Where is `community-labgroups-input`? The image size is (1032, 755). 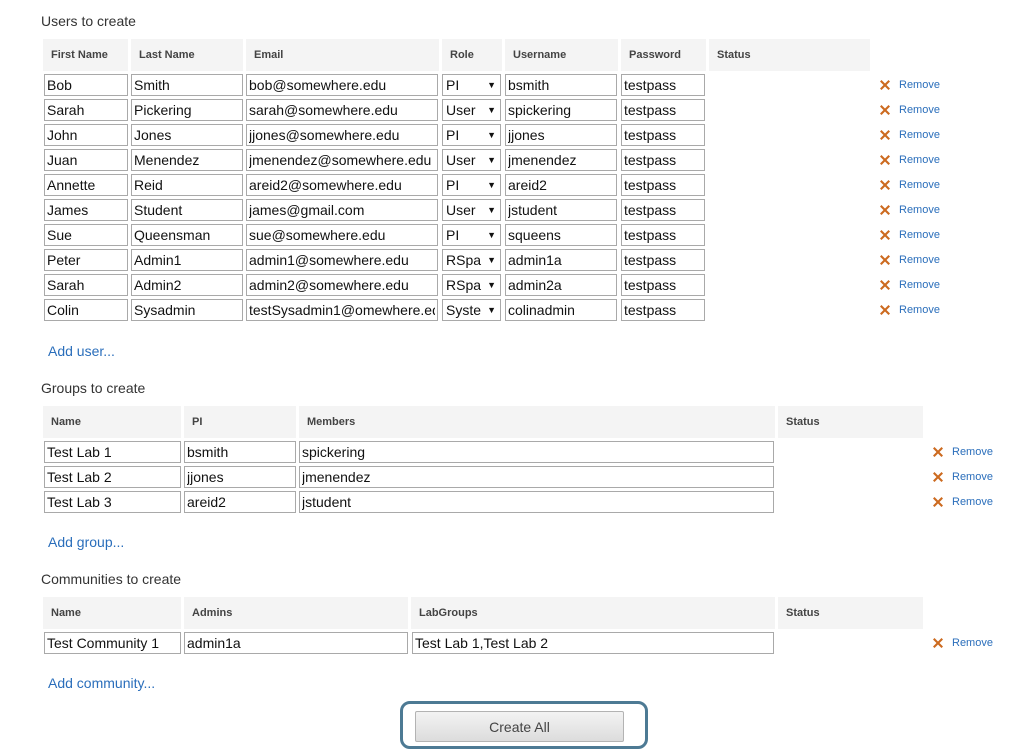 community-labgroups-input is located at coordinates (593, 643).